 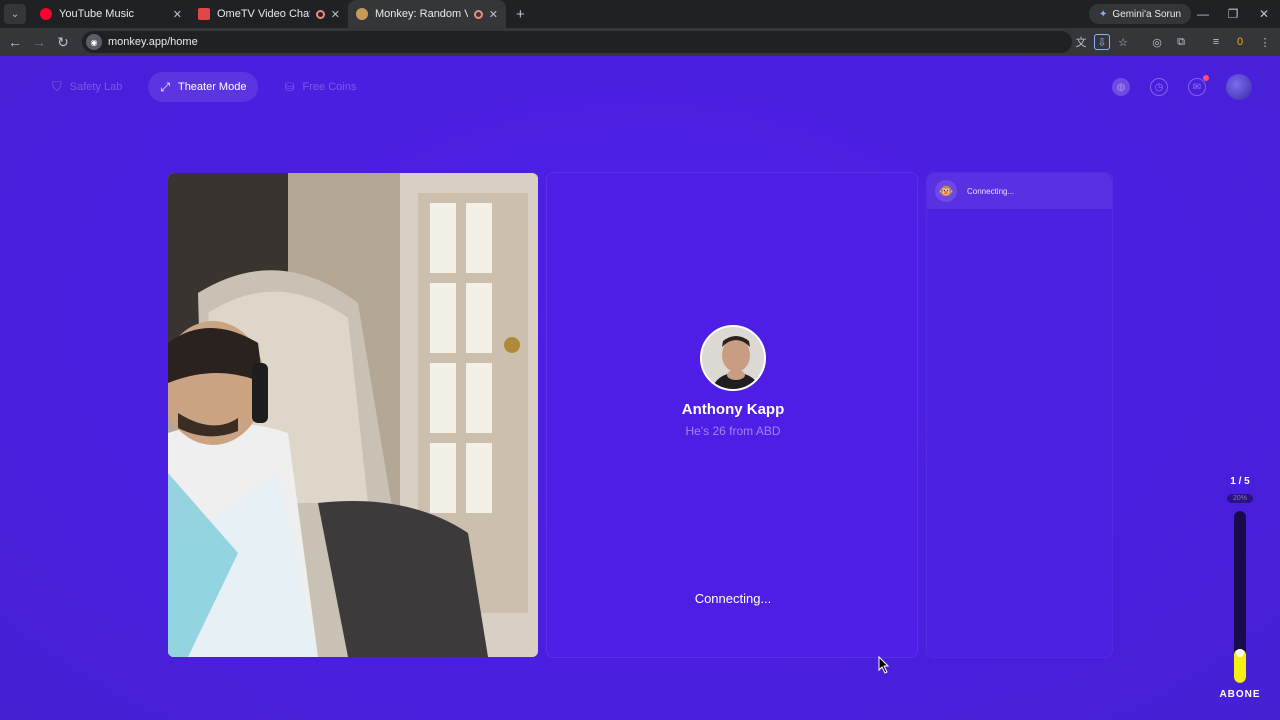 I want to click on expand-icon: ⤢, so click(x=165, y=86).